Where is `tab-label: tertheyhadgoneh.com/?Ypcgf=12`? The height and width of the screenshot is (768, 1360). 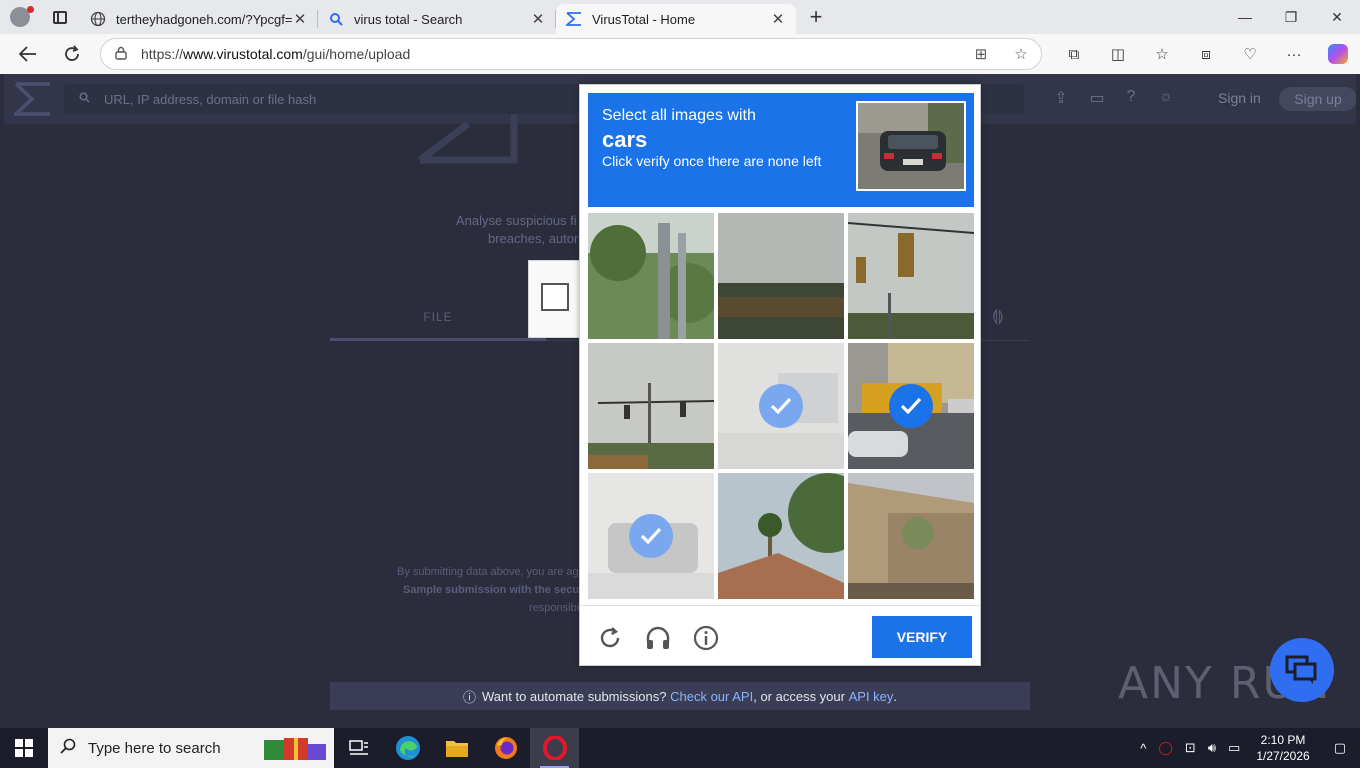 tab-label: tertheyhadgoneh.com/?Ypcgf=12 is located at coordinates (204, 19).